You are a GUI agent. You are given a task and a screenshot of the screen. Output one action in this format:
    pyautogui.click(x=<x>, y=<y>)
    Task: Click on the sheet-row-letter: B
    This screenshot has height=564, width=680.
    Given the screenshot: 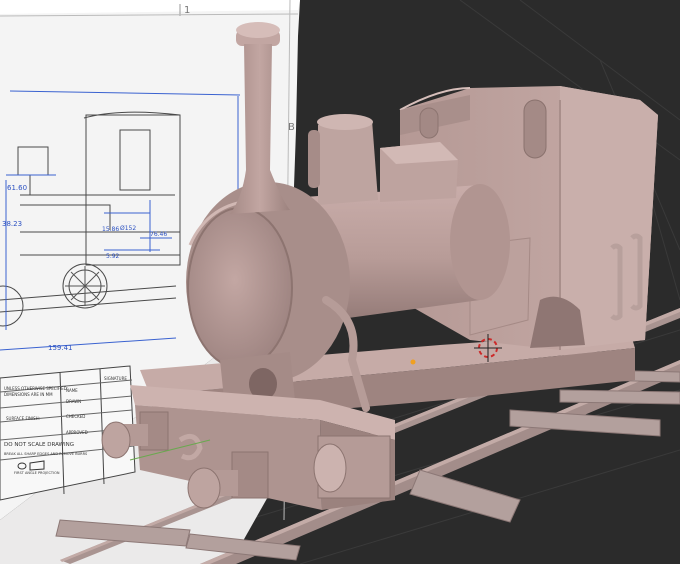 What is the action you would take?
    pyautogui.click(x=291, y=127)
    